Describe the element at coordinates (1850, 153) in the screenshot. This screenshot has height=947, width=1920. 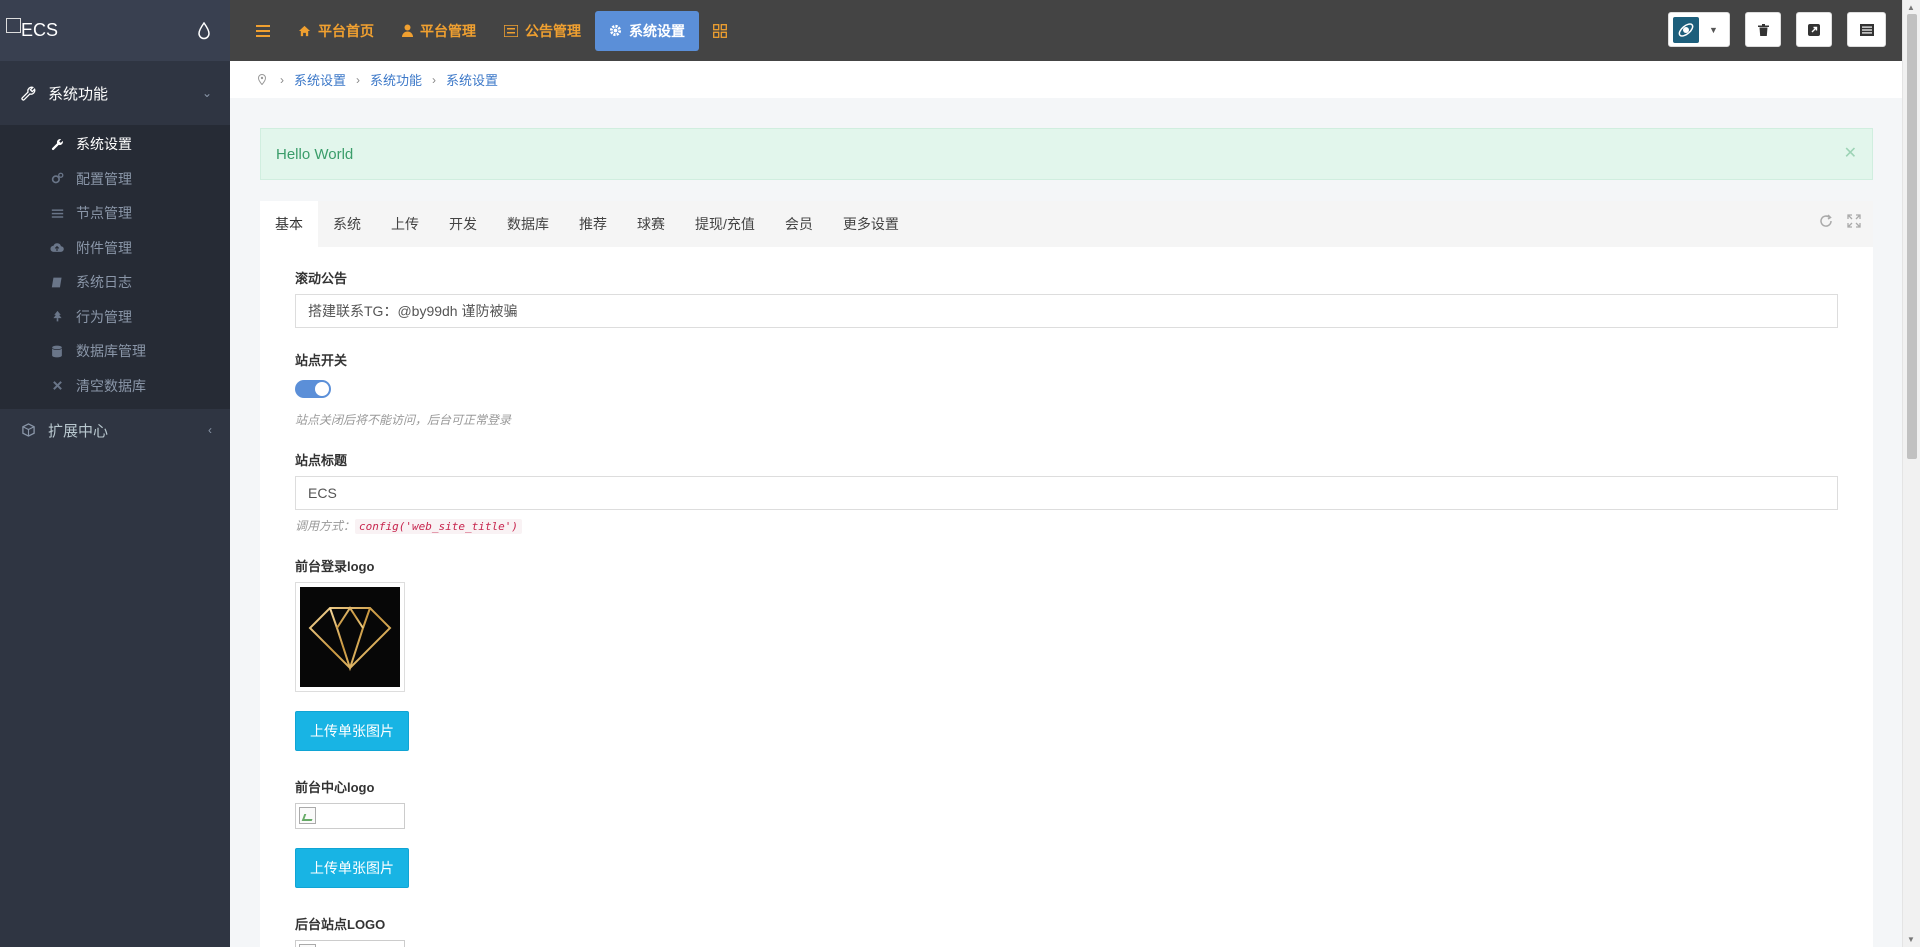
I see `close-icon: ✕` at that location.